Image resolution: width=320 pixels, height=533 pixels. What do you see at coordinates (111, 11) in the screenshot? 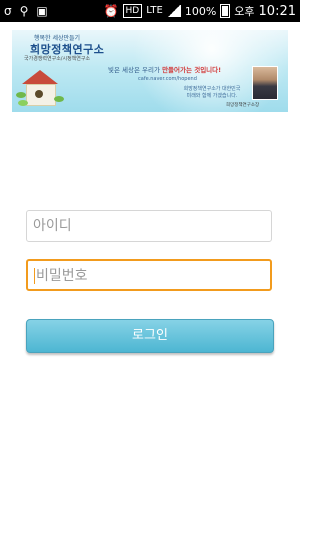
I see `alarm-icon: ⏰` at bounding box center [111, 11].